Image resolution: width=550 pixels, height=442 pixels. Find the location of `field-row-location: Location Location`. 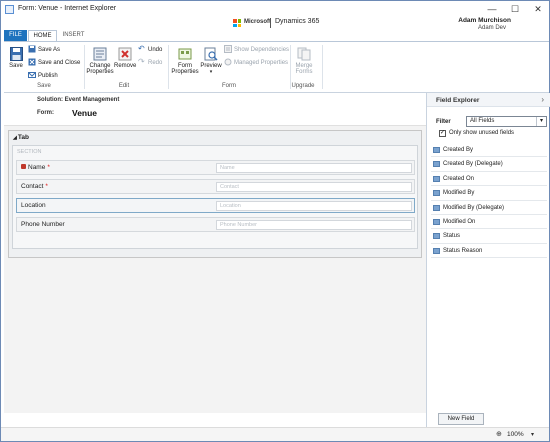

field-row-location: Location Location is located at coordinates (215, 205).